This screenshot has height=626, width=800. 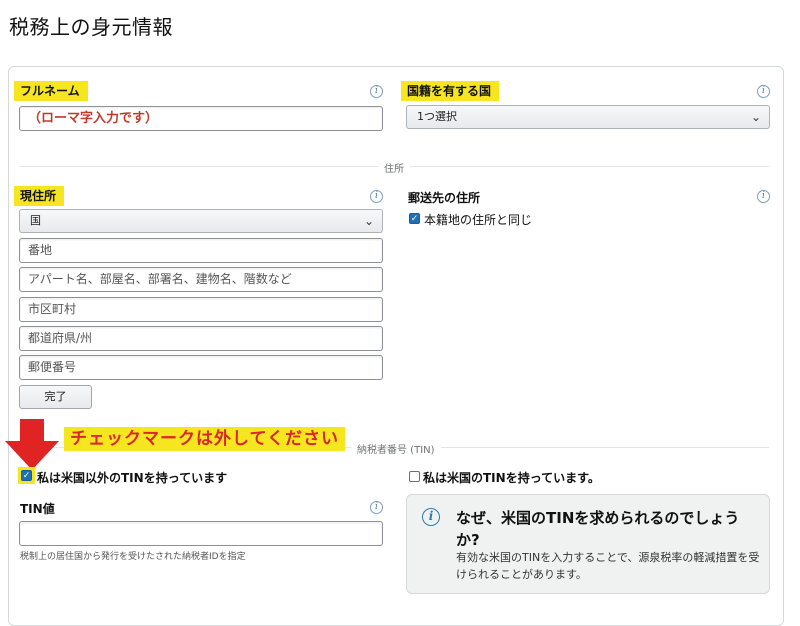 I want to click on nationality-label: 国籍を有する国, so click(x=450, y=91).